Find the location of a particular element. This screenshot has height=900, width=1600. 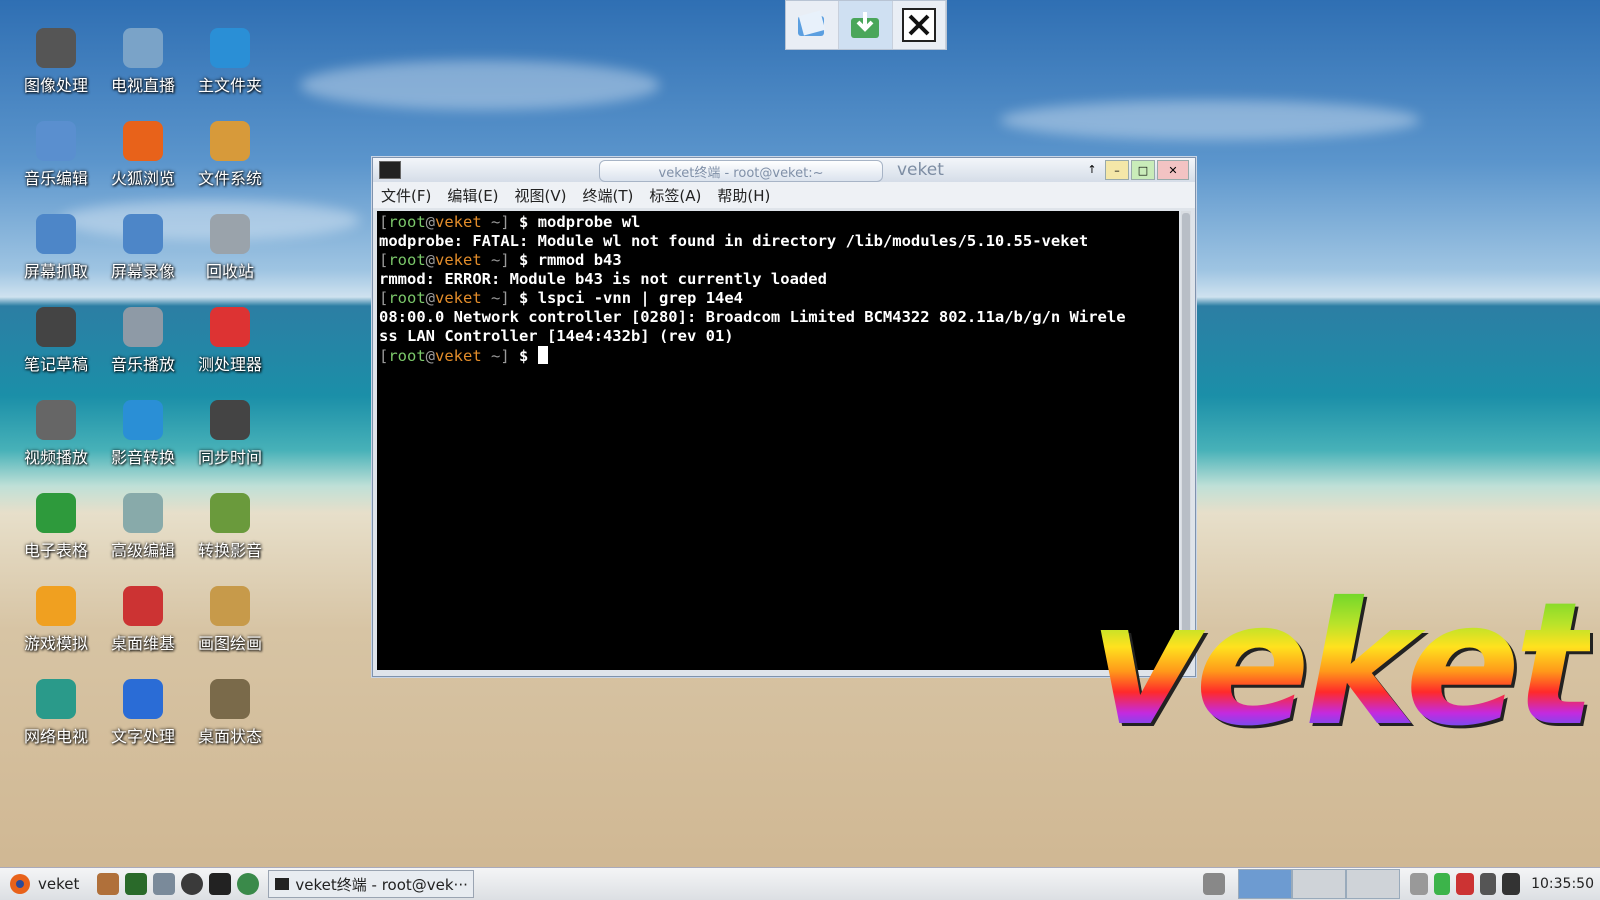

hammer-icon is located at coordinates (108, 884).